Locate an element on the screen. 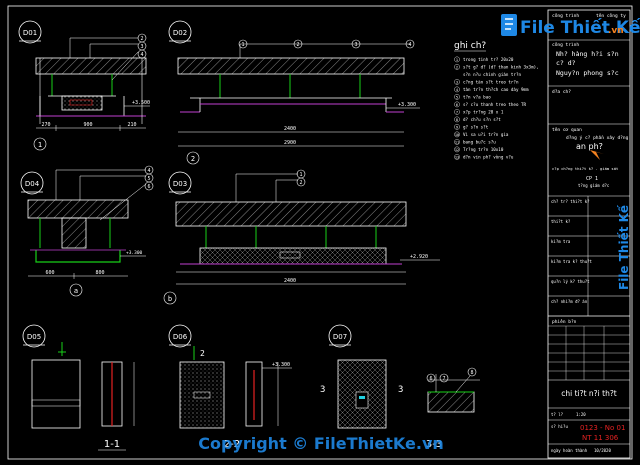  stamp-label: tên cơ quan is located at coordinates (567, 129).